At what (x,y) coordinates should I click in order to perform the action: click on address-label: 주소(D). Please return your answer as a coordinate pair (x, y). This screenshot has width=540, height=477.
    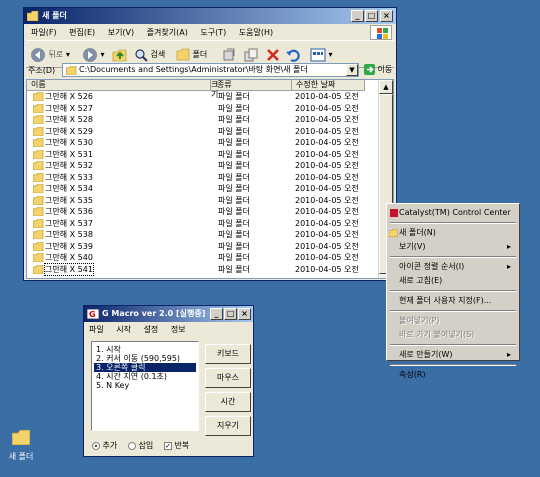
    Looking at the image, I should click on (42, 70).